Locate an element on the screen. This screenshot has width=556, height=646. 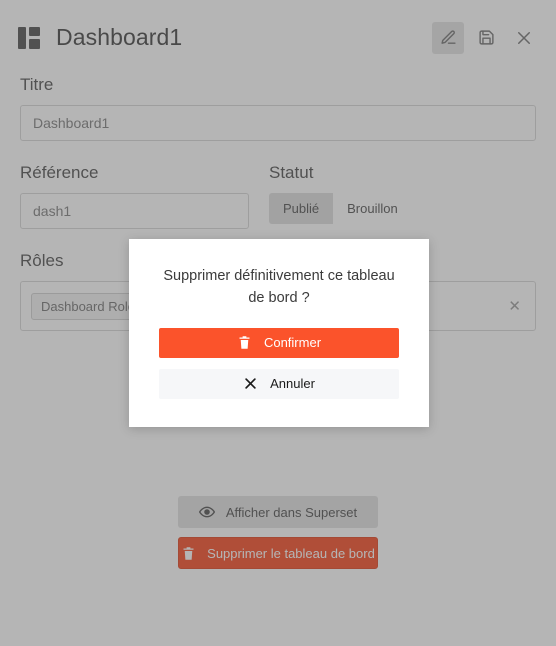
modal-confirm-label: Confirmer is located at coordinates (292, 343).